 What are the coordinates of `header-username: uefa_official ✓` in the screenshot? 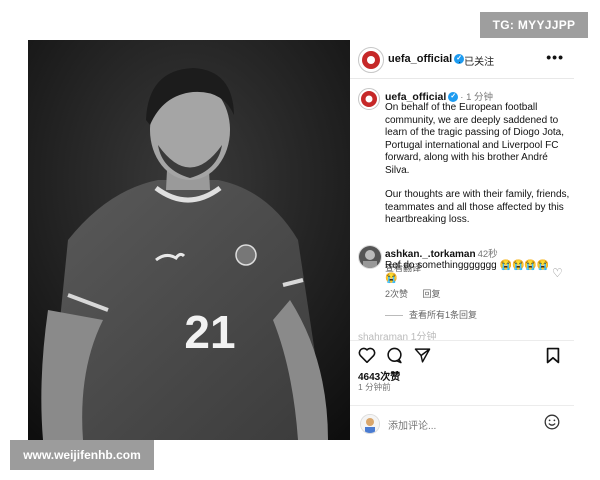 It's located at (426, 59).